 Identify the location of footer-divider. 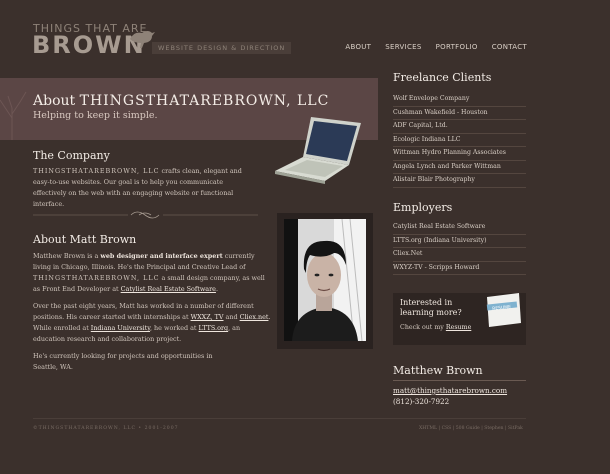
(279, 418).